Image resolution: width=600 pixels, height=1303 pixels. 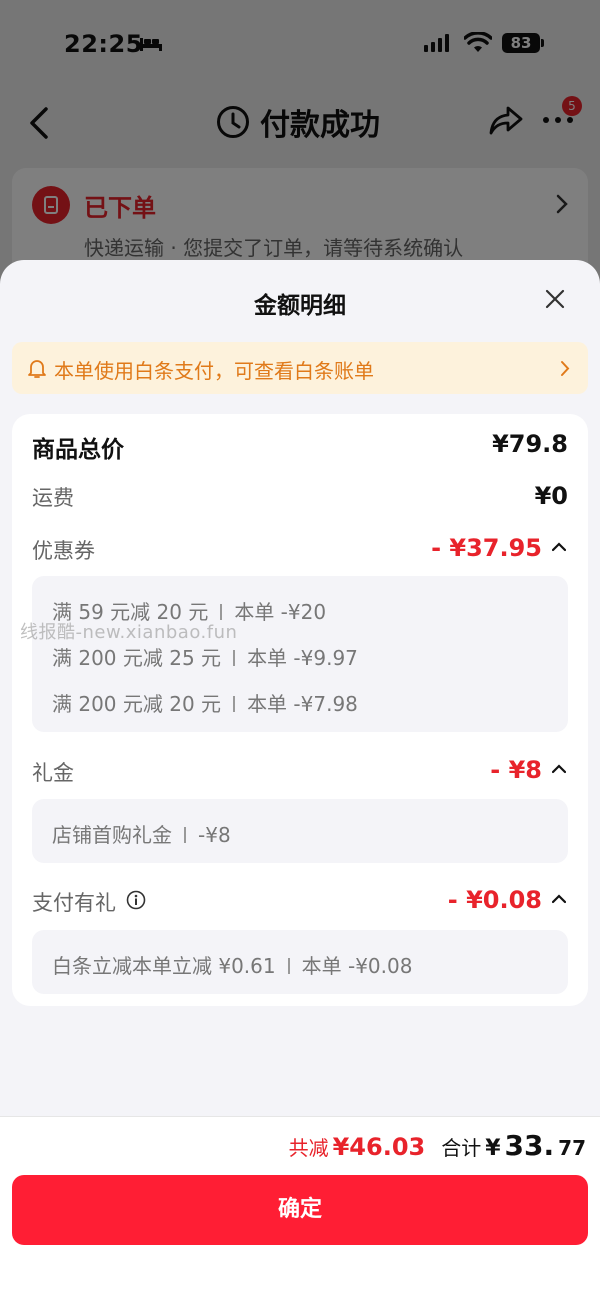 What do you see at coordinates (63, 551) in the screenshot?
I see `coupon-label: 优惠券` at bounding box center [63, 551].